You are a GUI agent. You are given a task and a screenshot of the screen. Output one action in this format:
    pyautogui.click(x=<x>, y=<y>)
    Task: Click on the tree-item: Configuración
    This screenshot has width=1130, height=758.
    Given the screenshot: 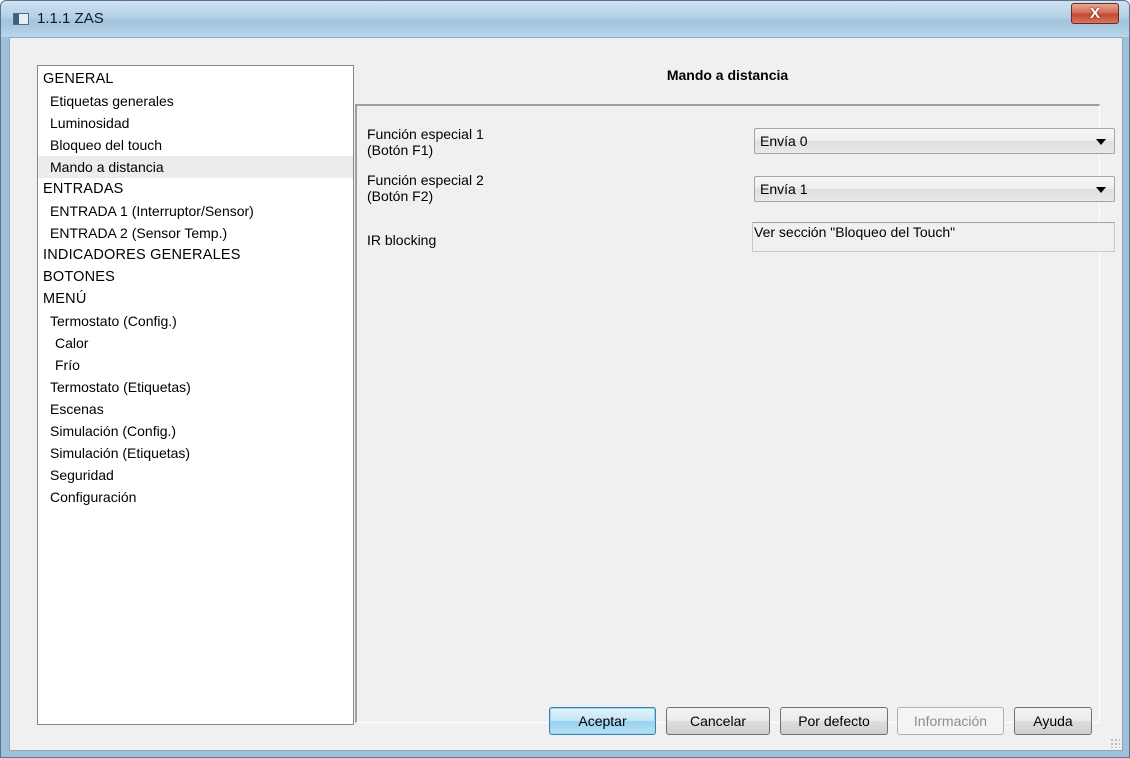 What is the action you would take?
    pyautogui.click(x=195, y=497)
    